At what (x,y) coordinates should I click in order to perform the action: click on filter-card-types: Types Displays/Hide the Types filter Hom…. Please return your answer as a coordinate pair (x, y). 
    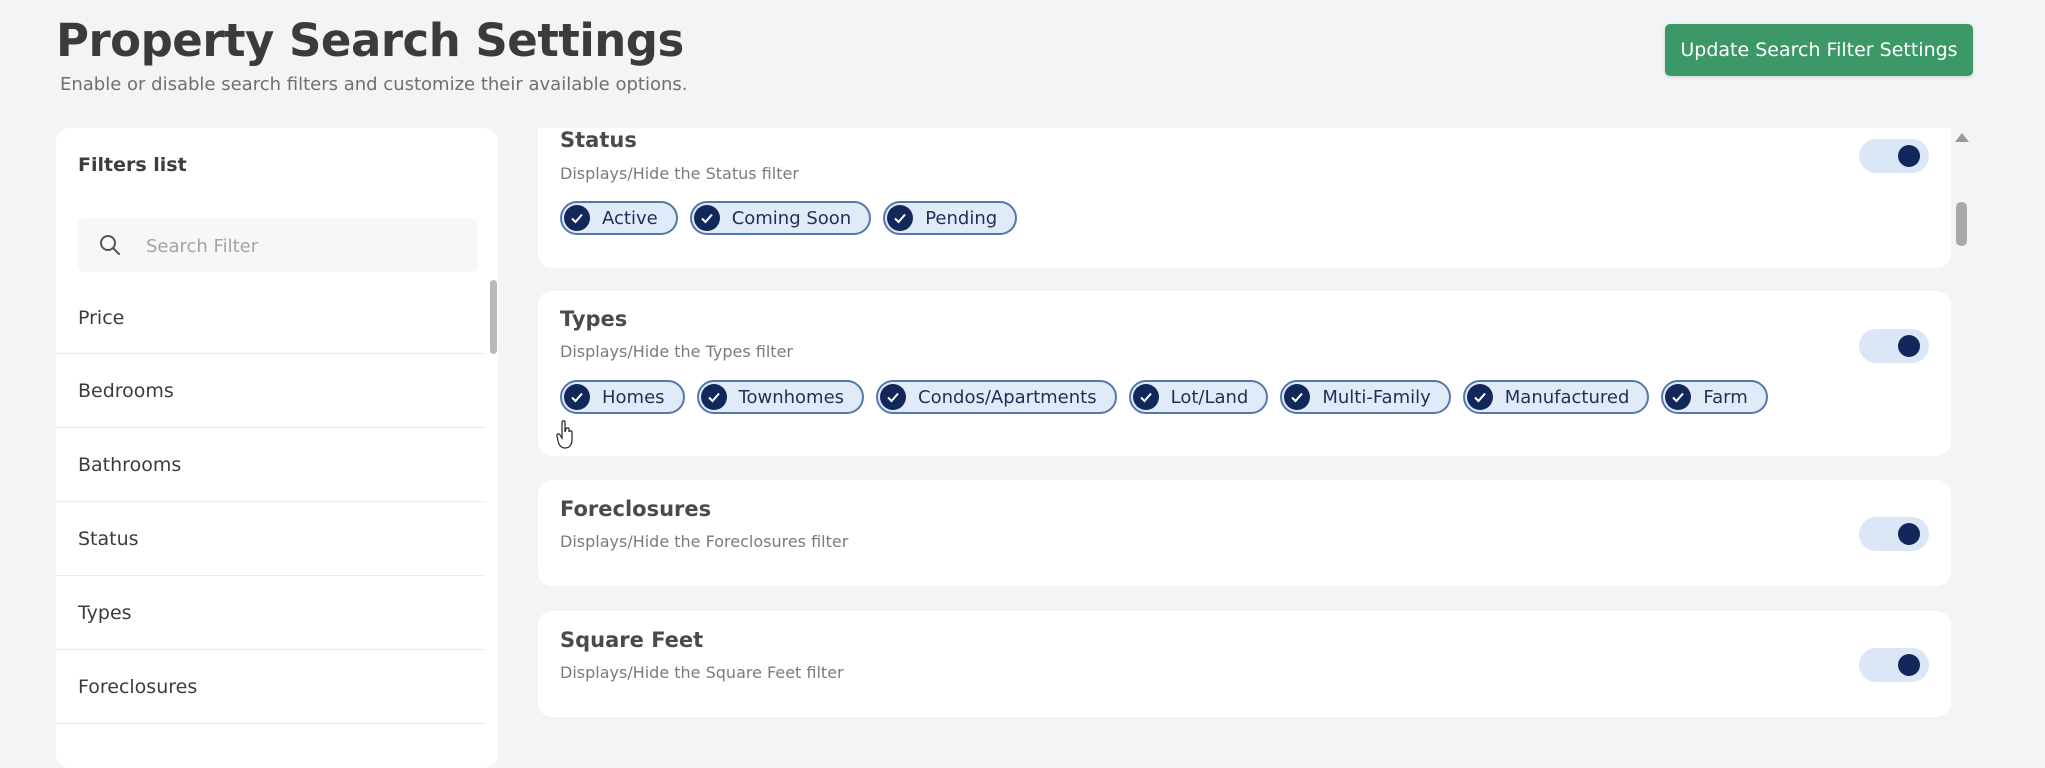
    Looking at the image, I should click on (1244, 373).